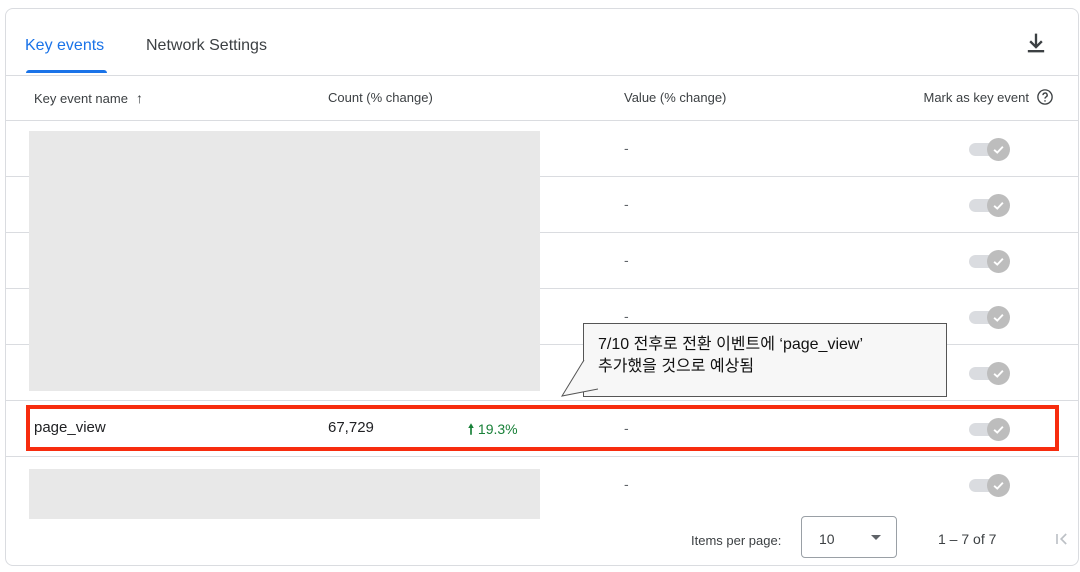  Describe the element at coordinates (81, 98) in the screenshot. I see `column-header-name-label: Key event name` at that location.